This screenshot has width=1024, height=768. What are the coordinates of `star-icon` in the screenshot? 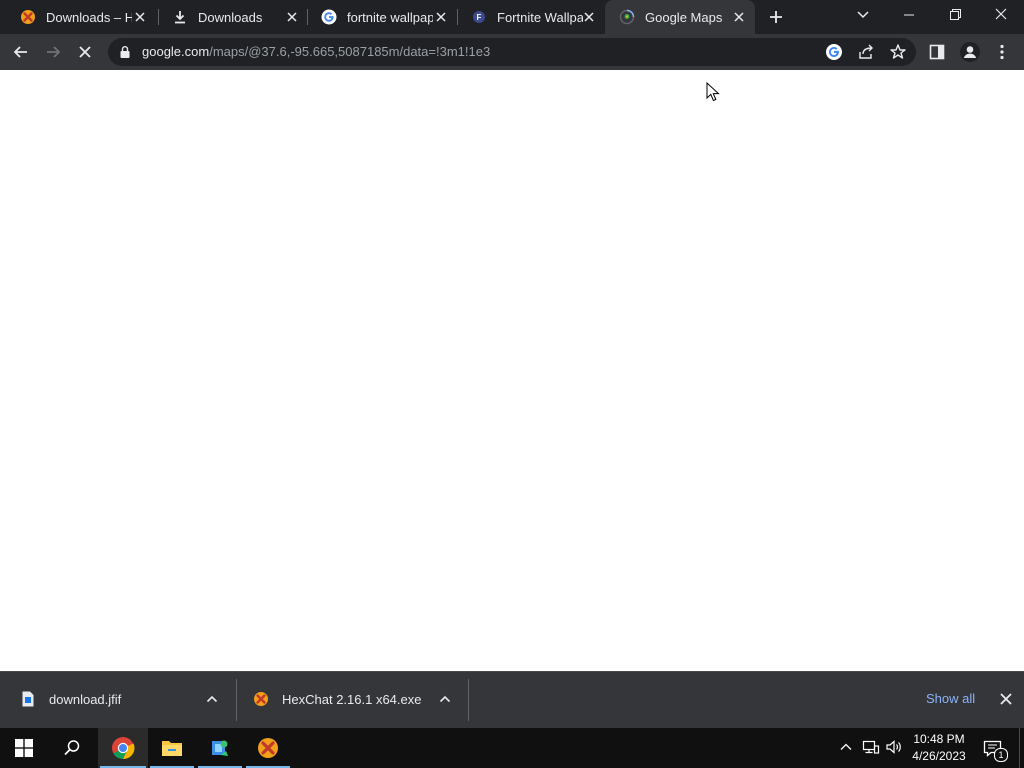 It's located at (898, 51).